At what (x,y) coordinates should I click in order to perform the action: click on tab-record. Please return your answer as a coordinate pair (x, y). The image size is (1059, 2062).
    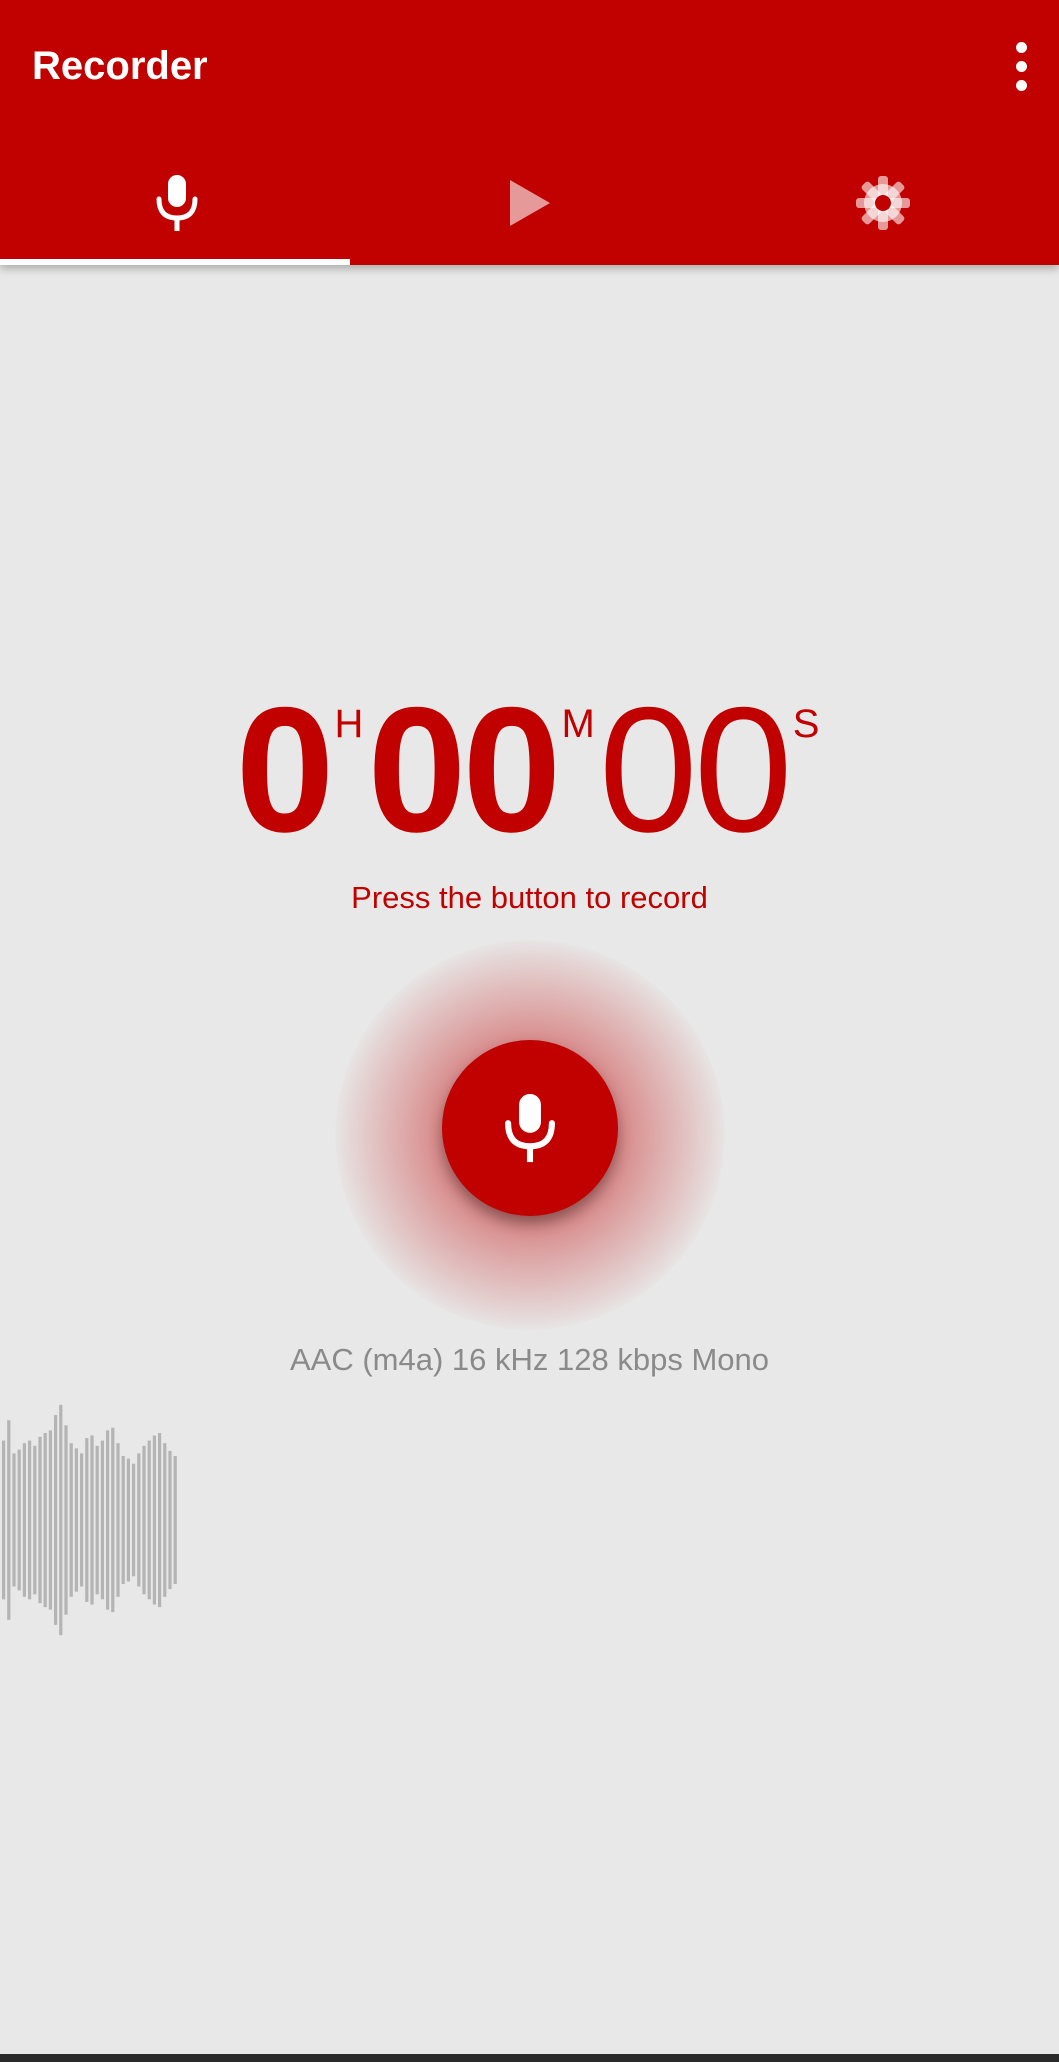
    Looking at the image, I should click on (176, 202).